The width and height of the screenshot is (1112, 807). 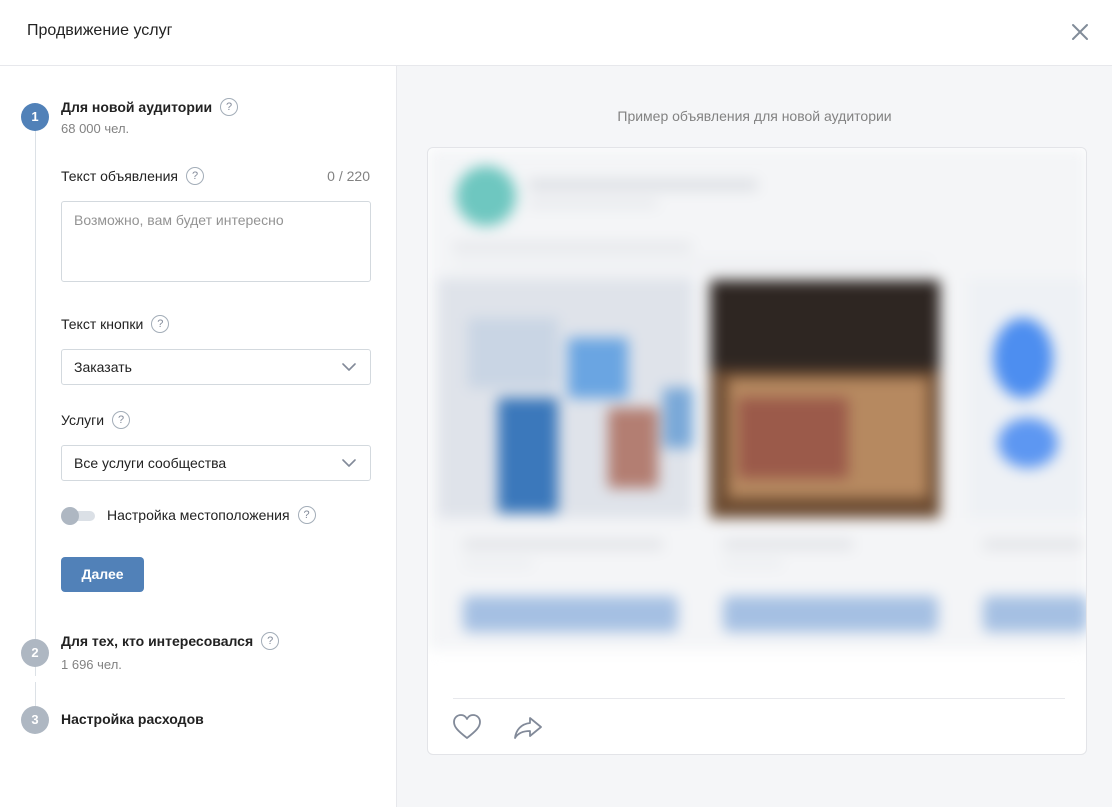 What do you see at coordinates (150, 463) in the screenshot?
I see `services-value: Все услуги сообщества` at bounding box center [150, 463].